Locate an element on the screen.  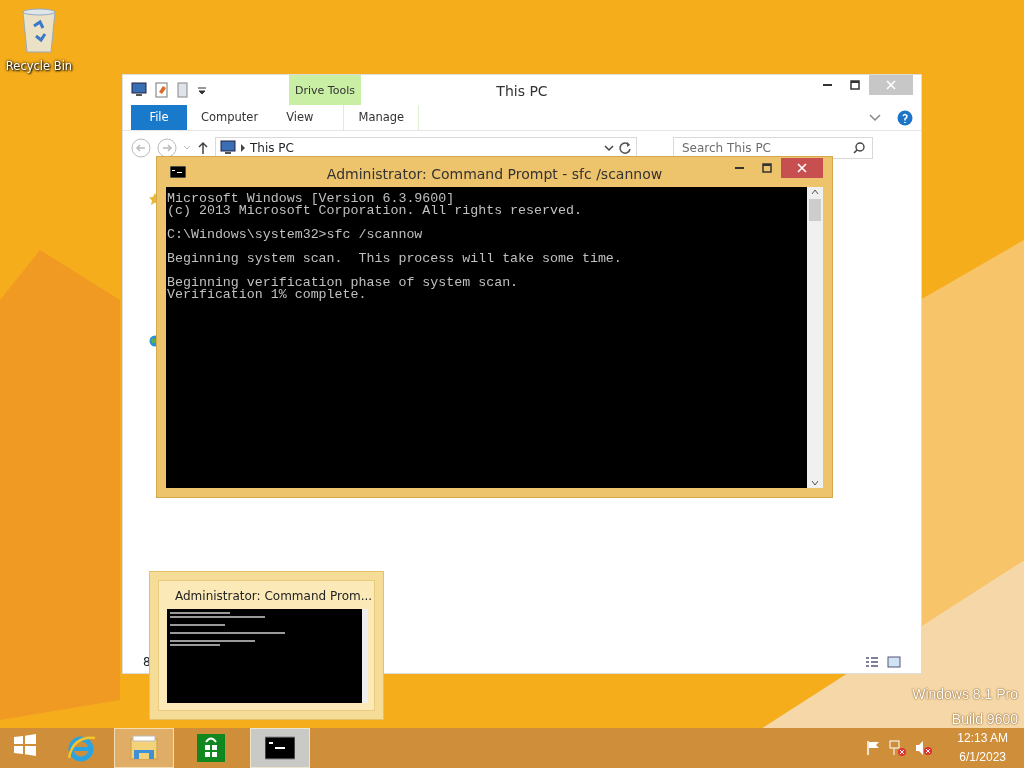
up-icon is located at coordinates (203, 148).